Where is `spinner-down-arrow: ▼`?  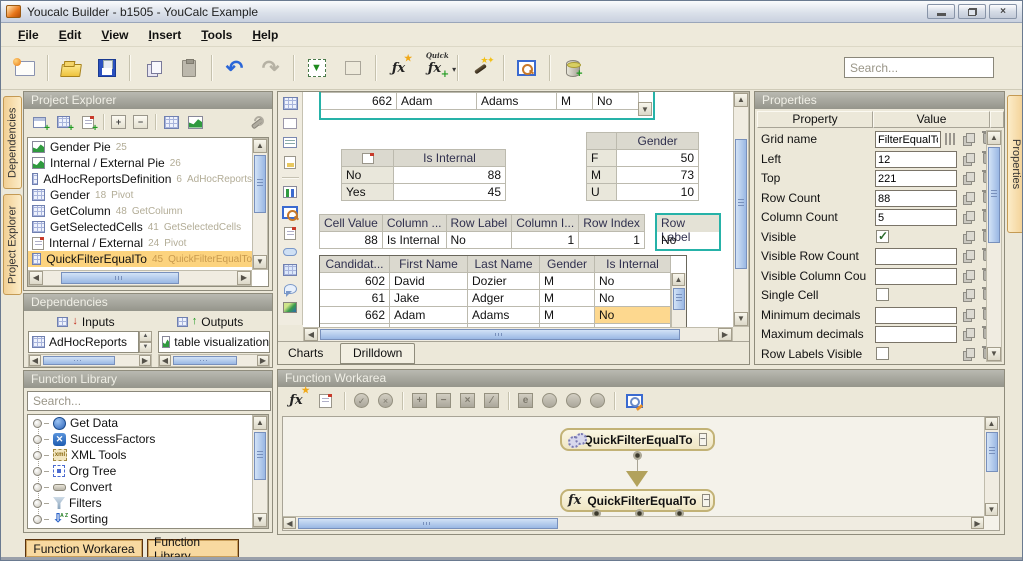 spinner-down-arrow: ▼ is located at coordinates (145, 347).